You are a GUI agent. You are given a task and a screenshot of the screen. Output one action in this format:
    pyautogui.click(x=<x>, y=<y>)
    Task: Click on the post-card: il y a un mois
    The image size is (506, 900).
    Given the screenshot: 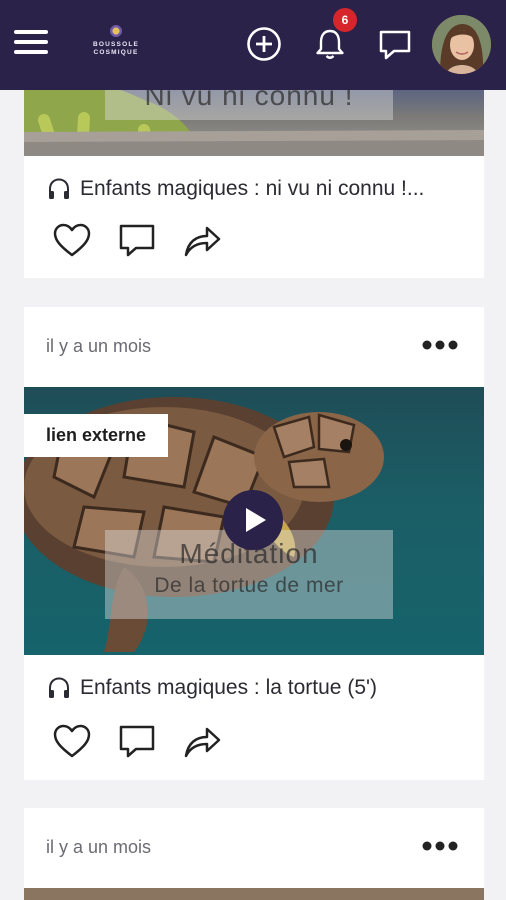 What is the action you would take?
    pyautogui.click(x=254, y=854)
    